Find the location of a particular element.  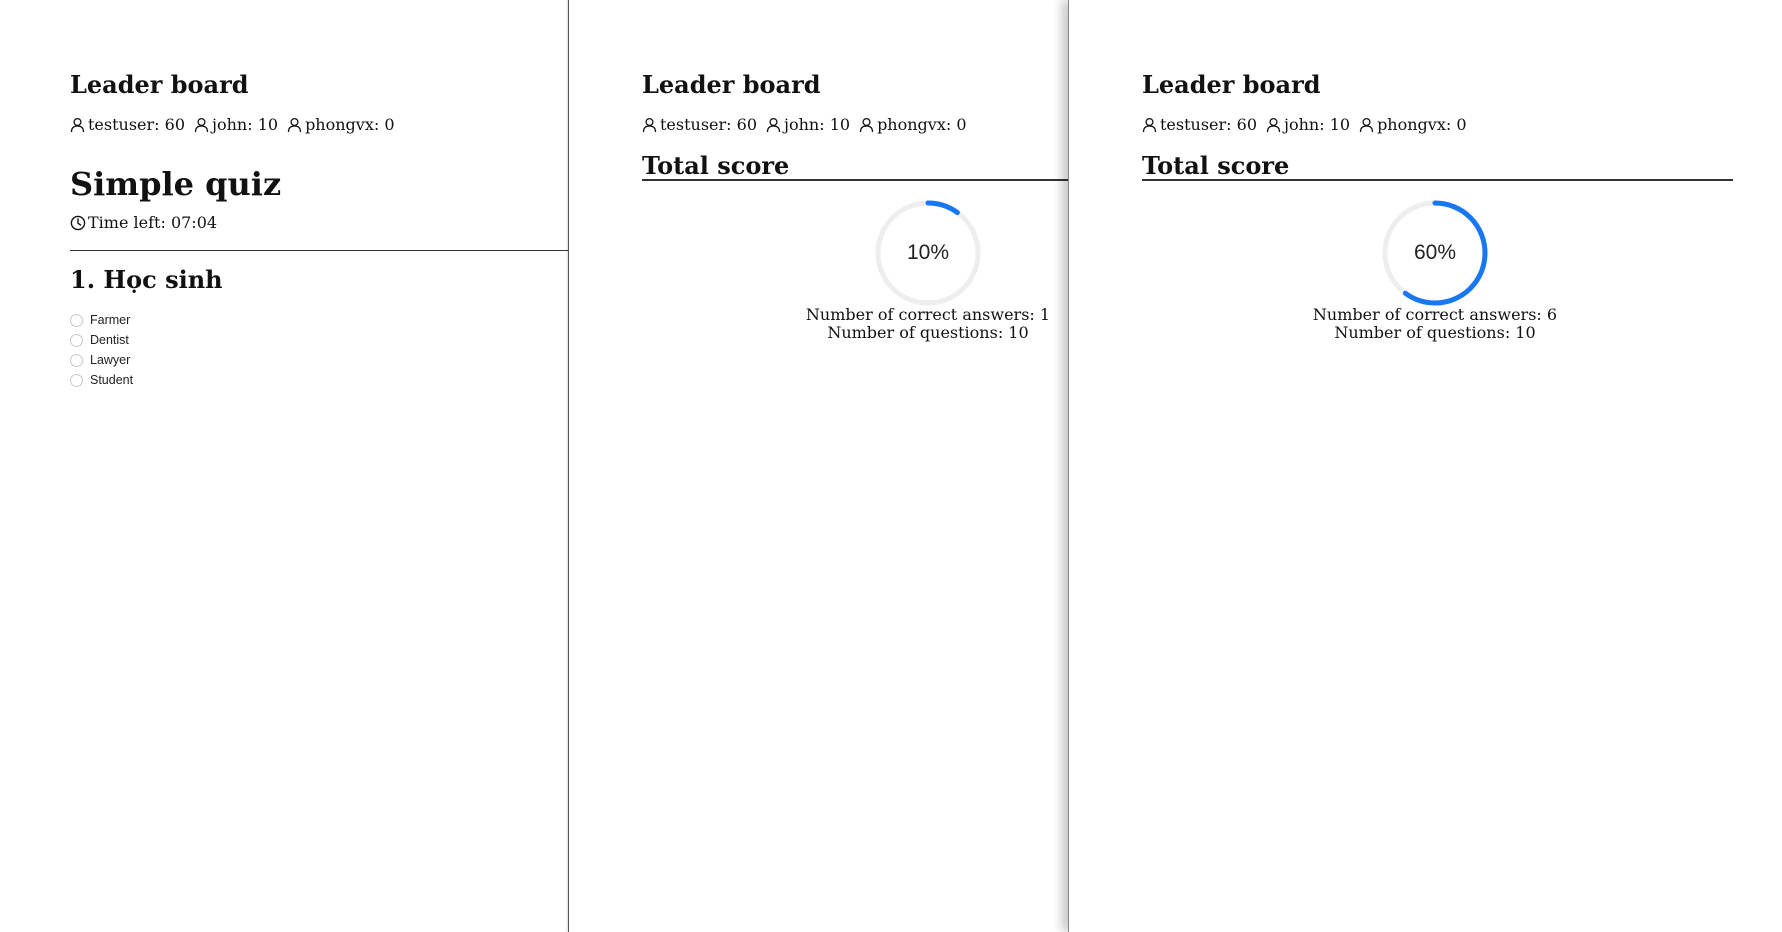

timer-label: Time left is located at coordinates (129, 223).